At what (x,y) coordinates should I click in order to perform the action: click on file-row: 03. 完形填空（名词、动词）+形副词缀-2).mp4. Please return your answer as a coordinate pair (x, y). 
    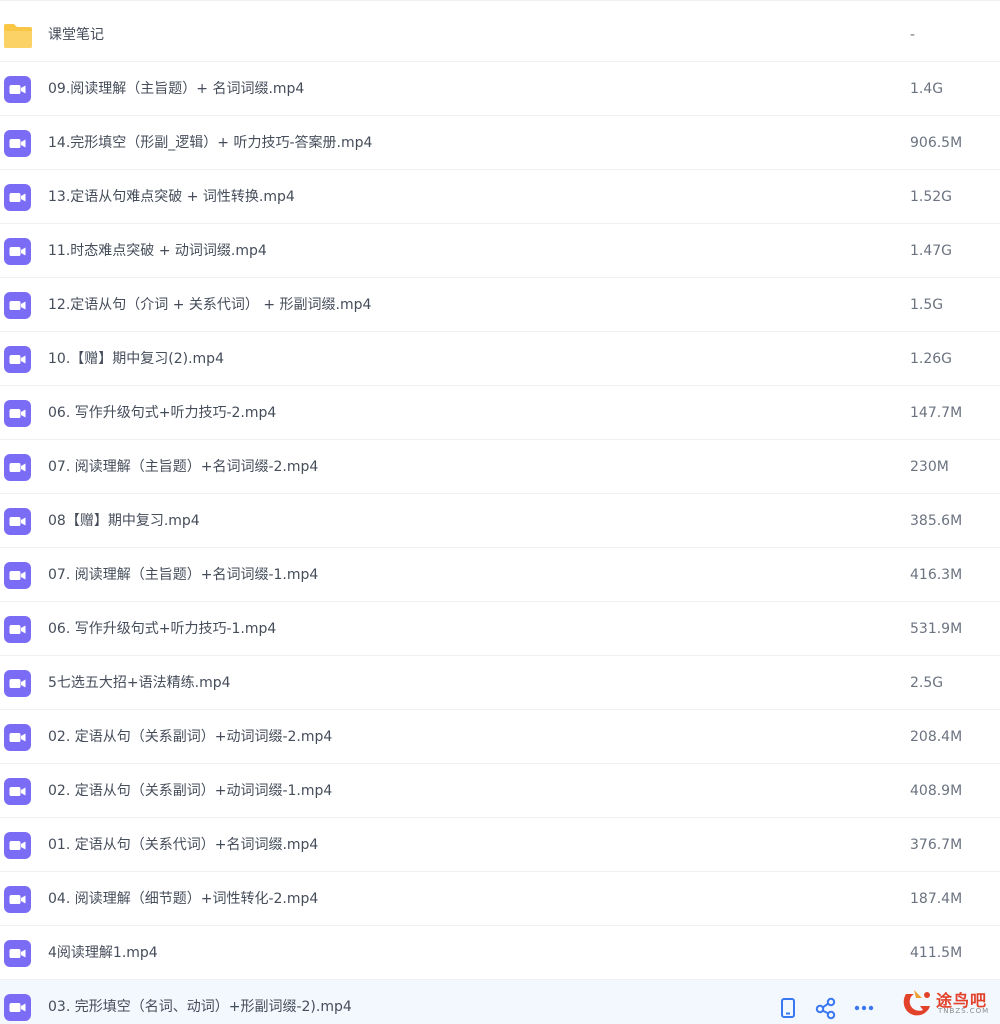
    Looking at the image, I should click on (500, 1002).